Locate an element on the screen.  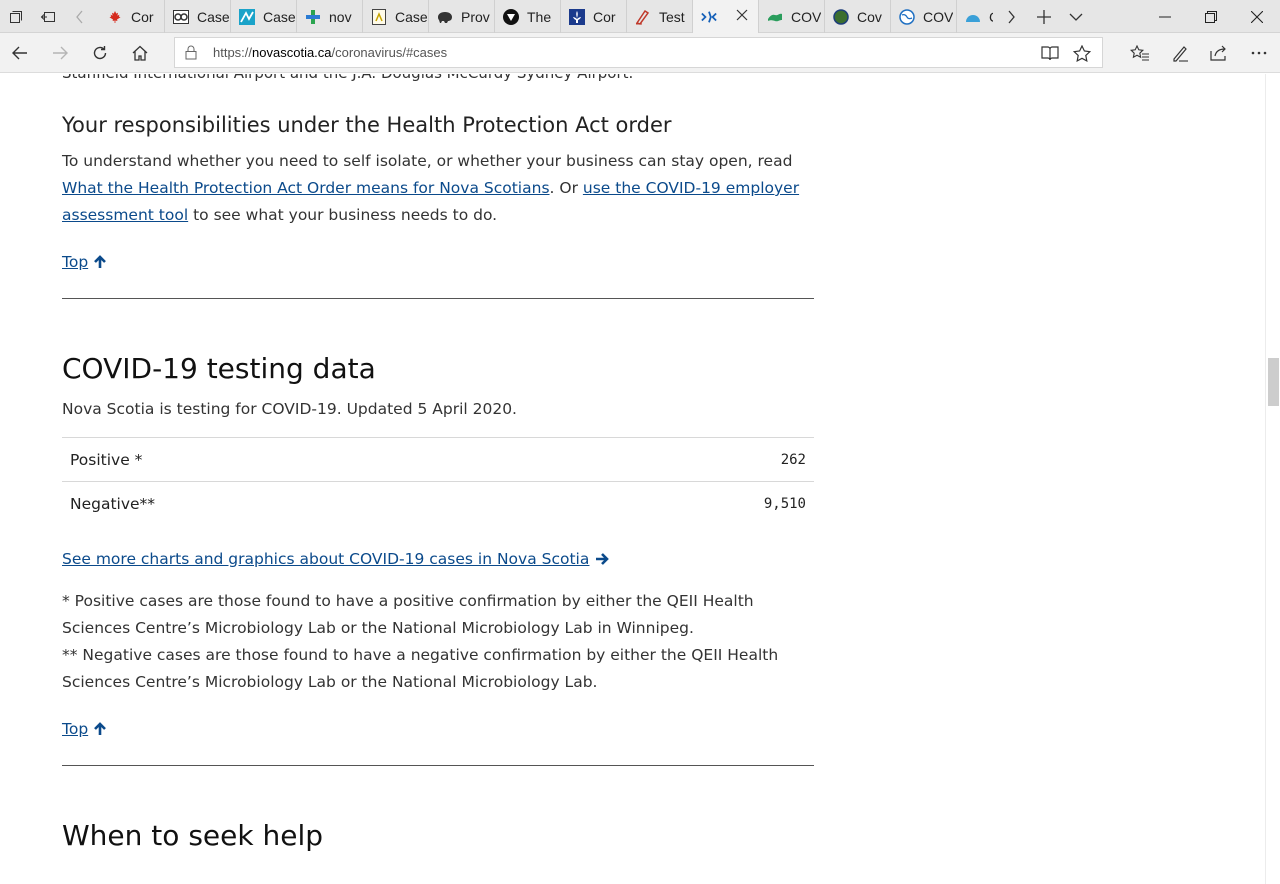
url-scheme: https:// is located at coordinates (233, 52).